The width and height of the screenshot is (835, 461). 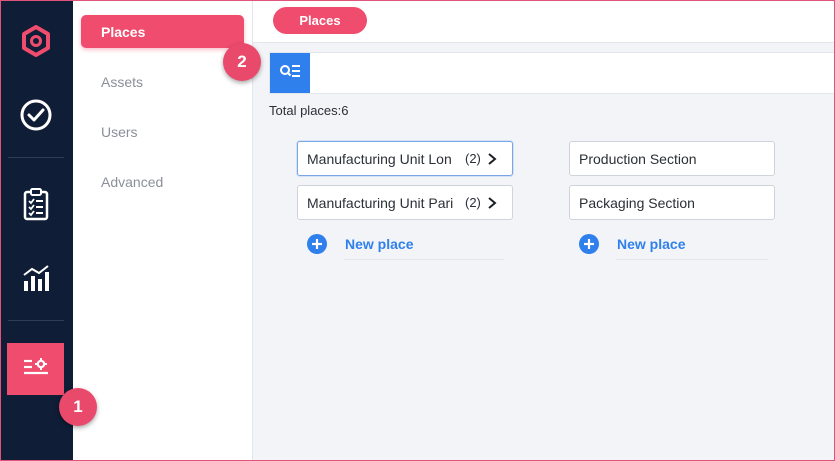 I want to click on search-filter-button, so click(x=290, y=73).